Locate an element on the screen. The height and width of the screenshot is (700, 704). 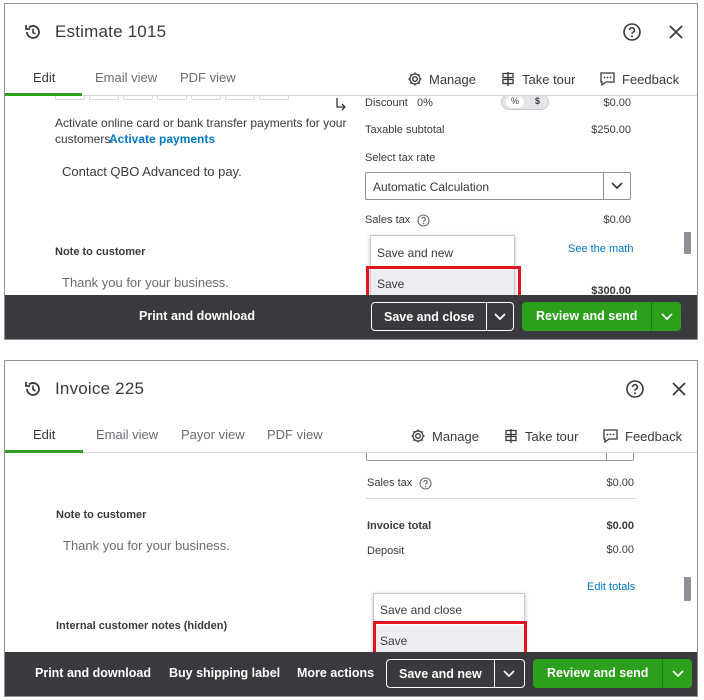
deposit-label: Deposit is located at coordinates (386, 551).